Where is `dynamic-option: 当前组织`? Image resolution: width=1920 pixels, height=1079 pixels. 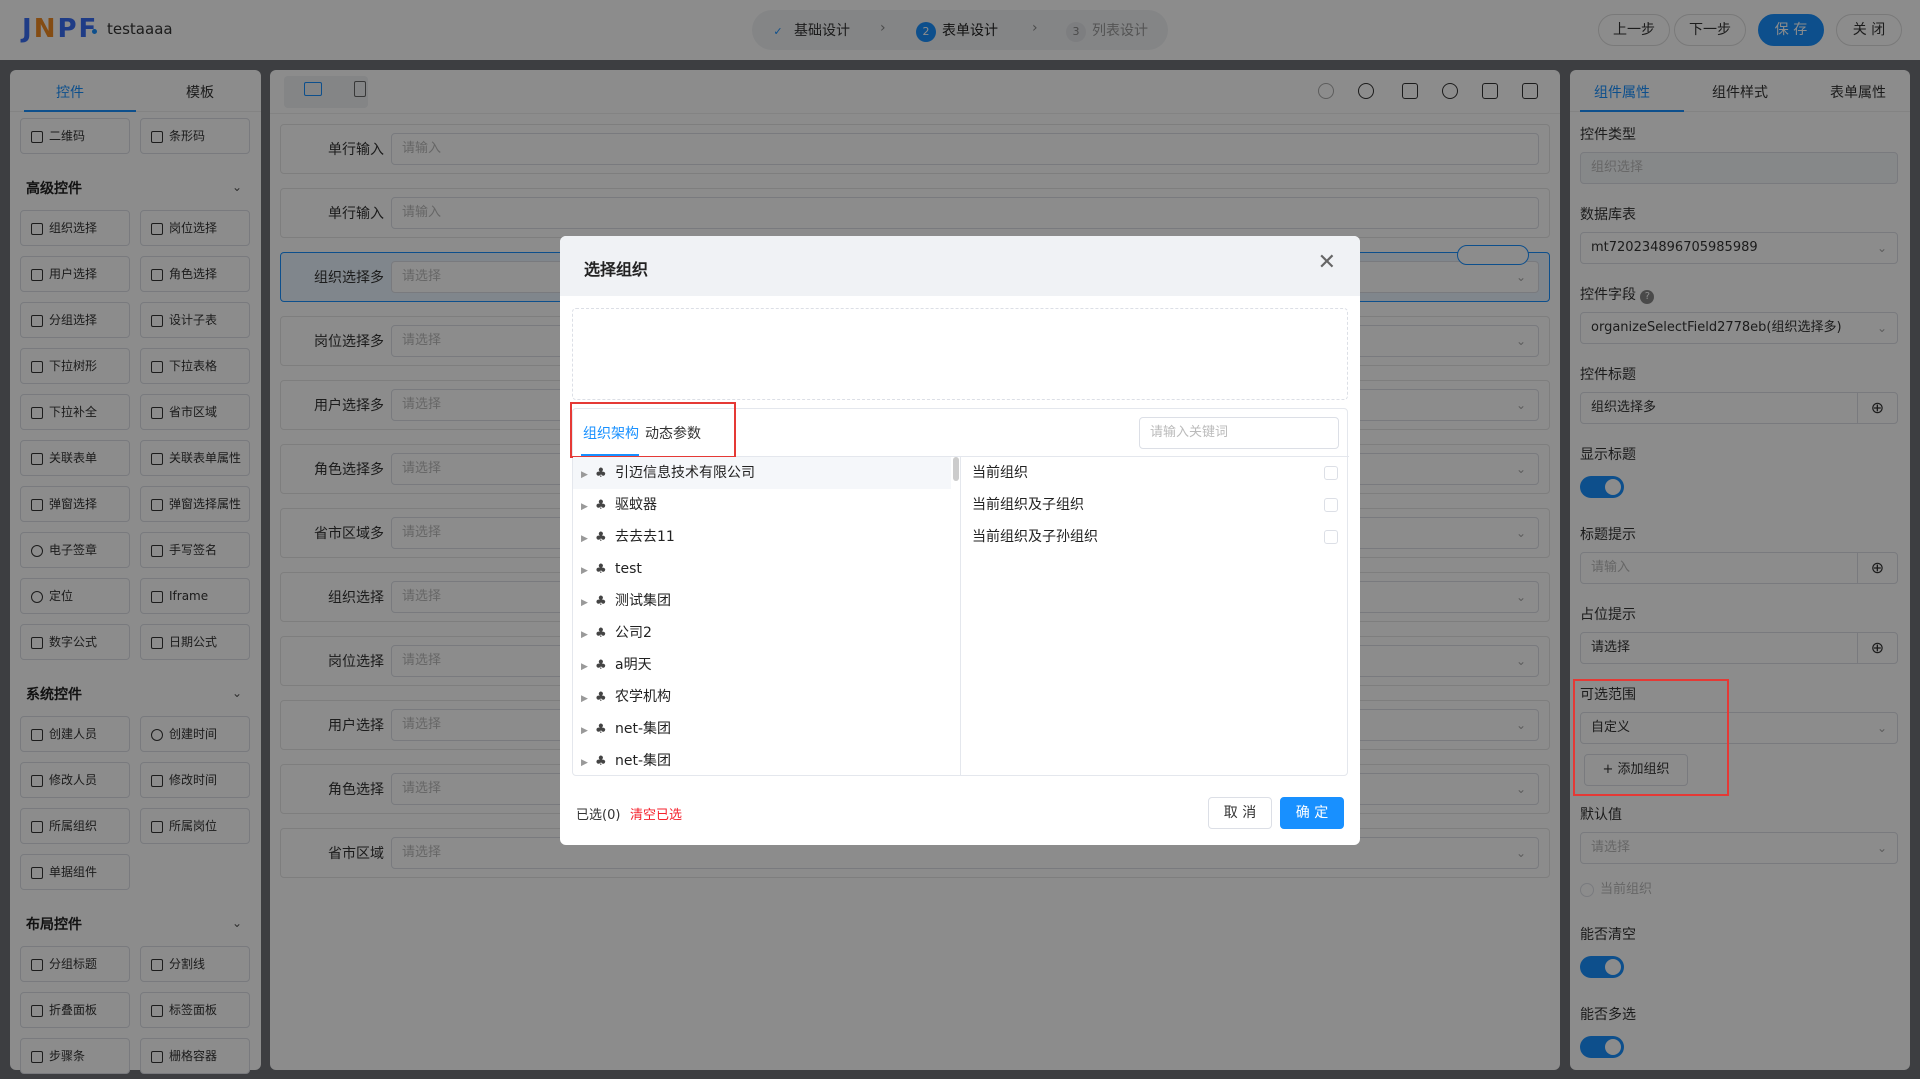
dynamic-option: 当前组织 is located at coordinates (1155, 473).